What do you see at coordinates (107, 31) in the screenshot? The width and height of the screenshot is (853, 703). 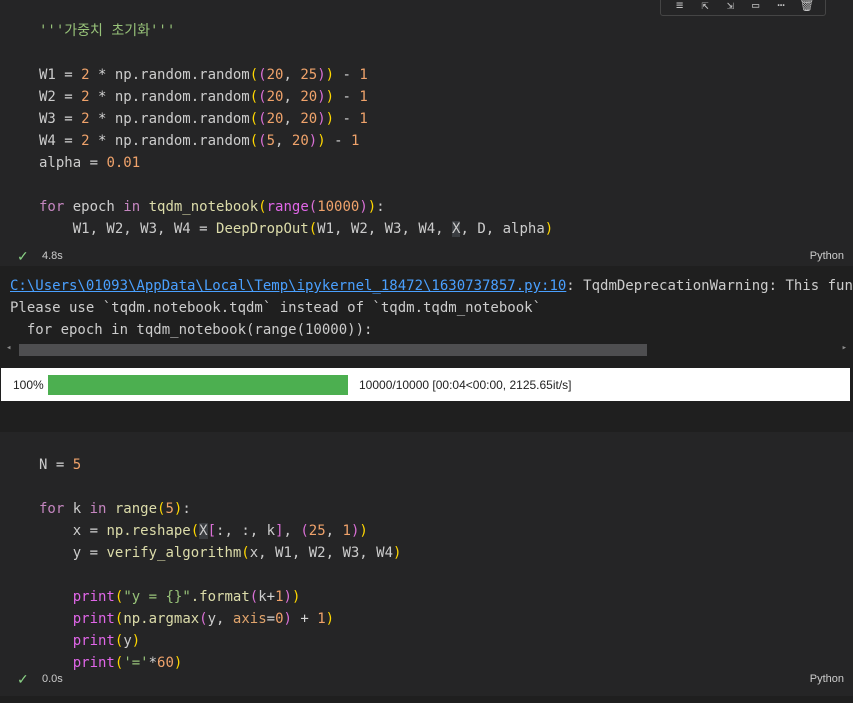 I see `code-line: '''가중치 초기화'''` at bounding box center [107, 31].